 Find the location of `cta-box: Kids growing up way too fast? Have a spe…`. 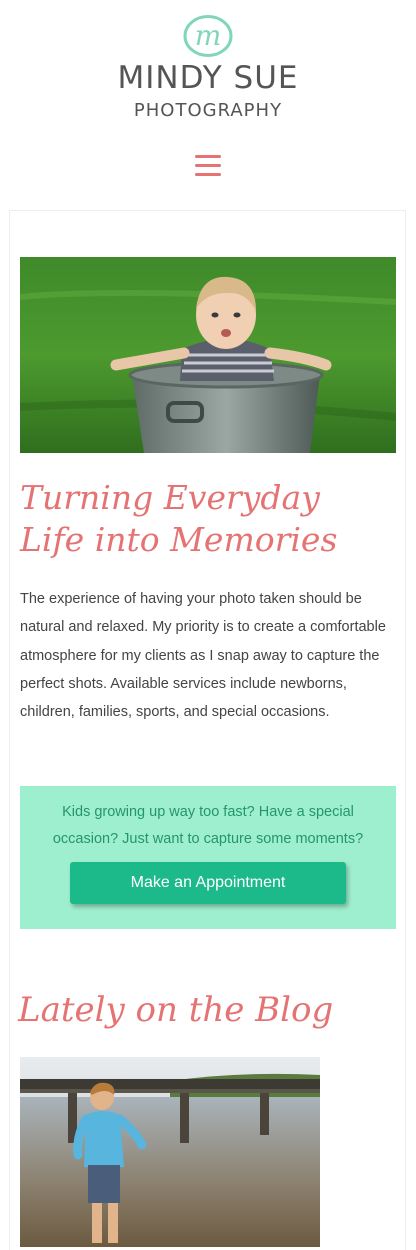

cta-box: Kids growing up way too fast? Have a spe… is located at coordinates (208, 857).